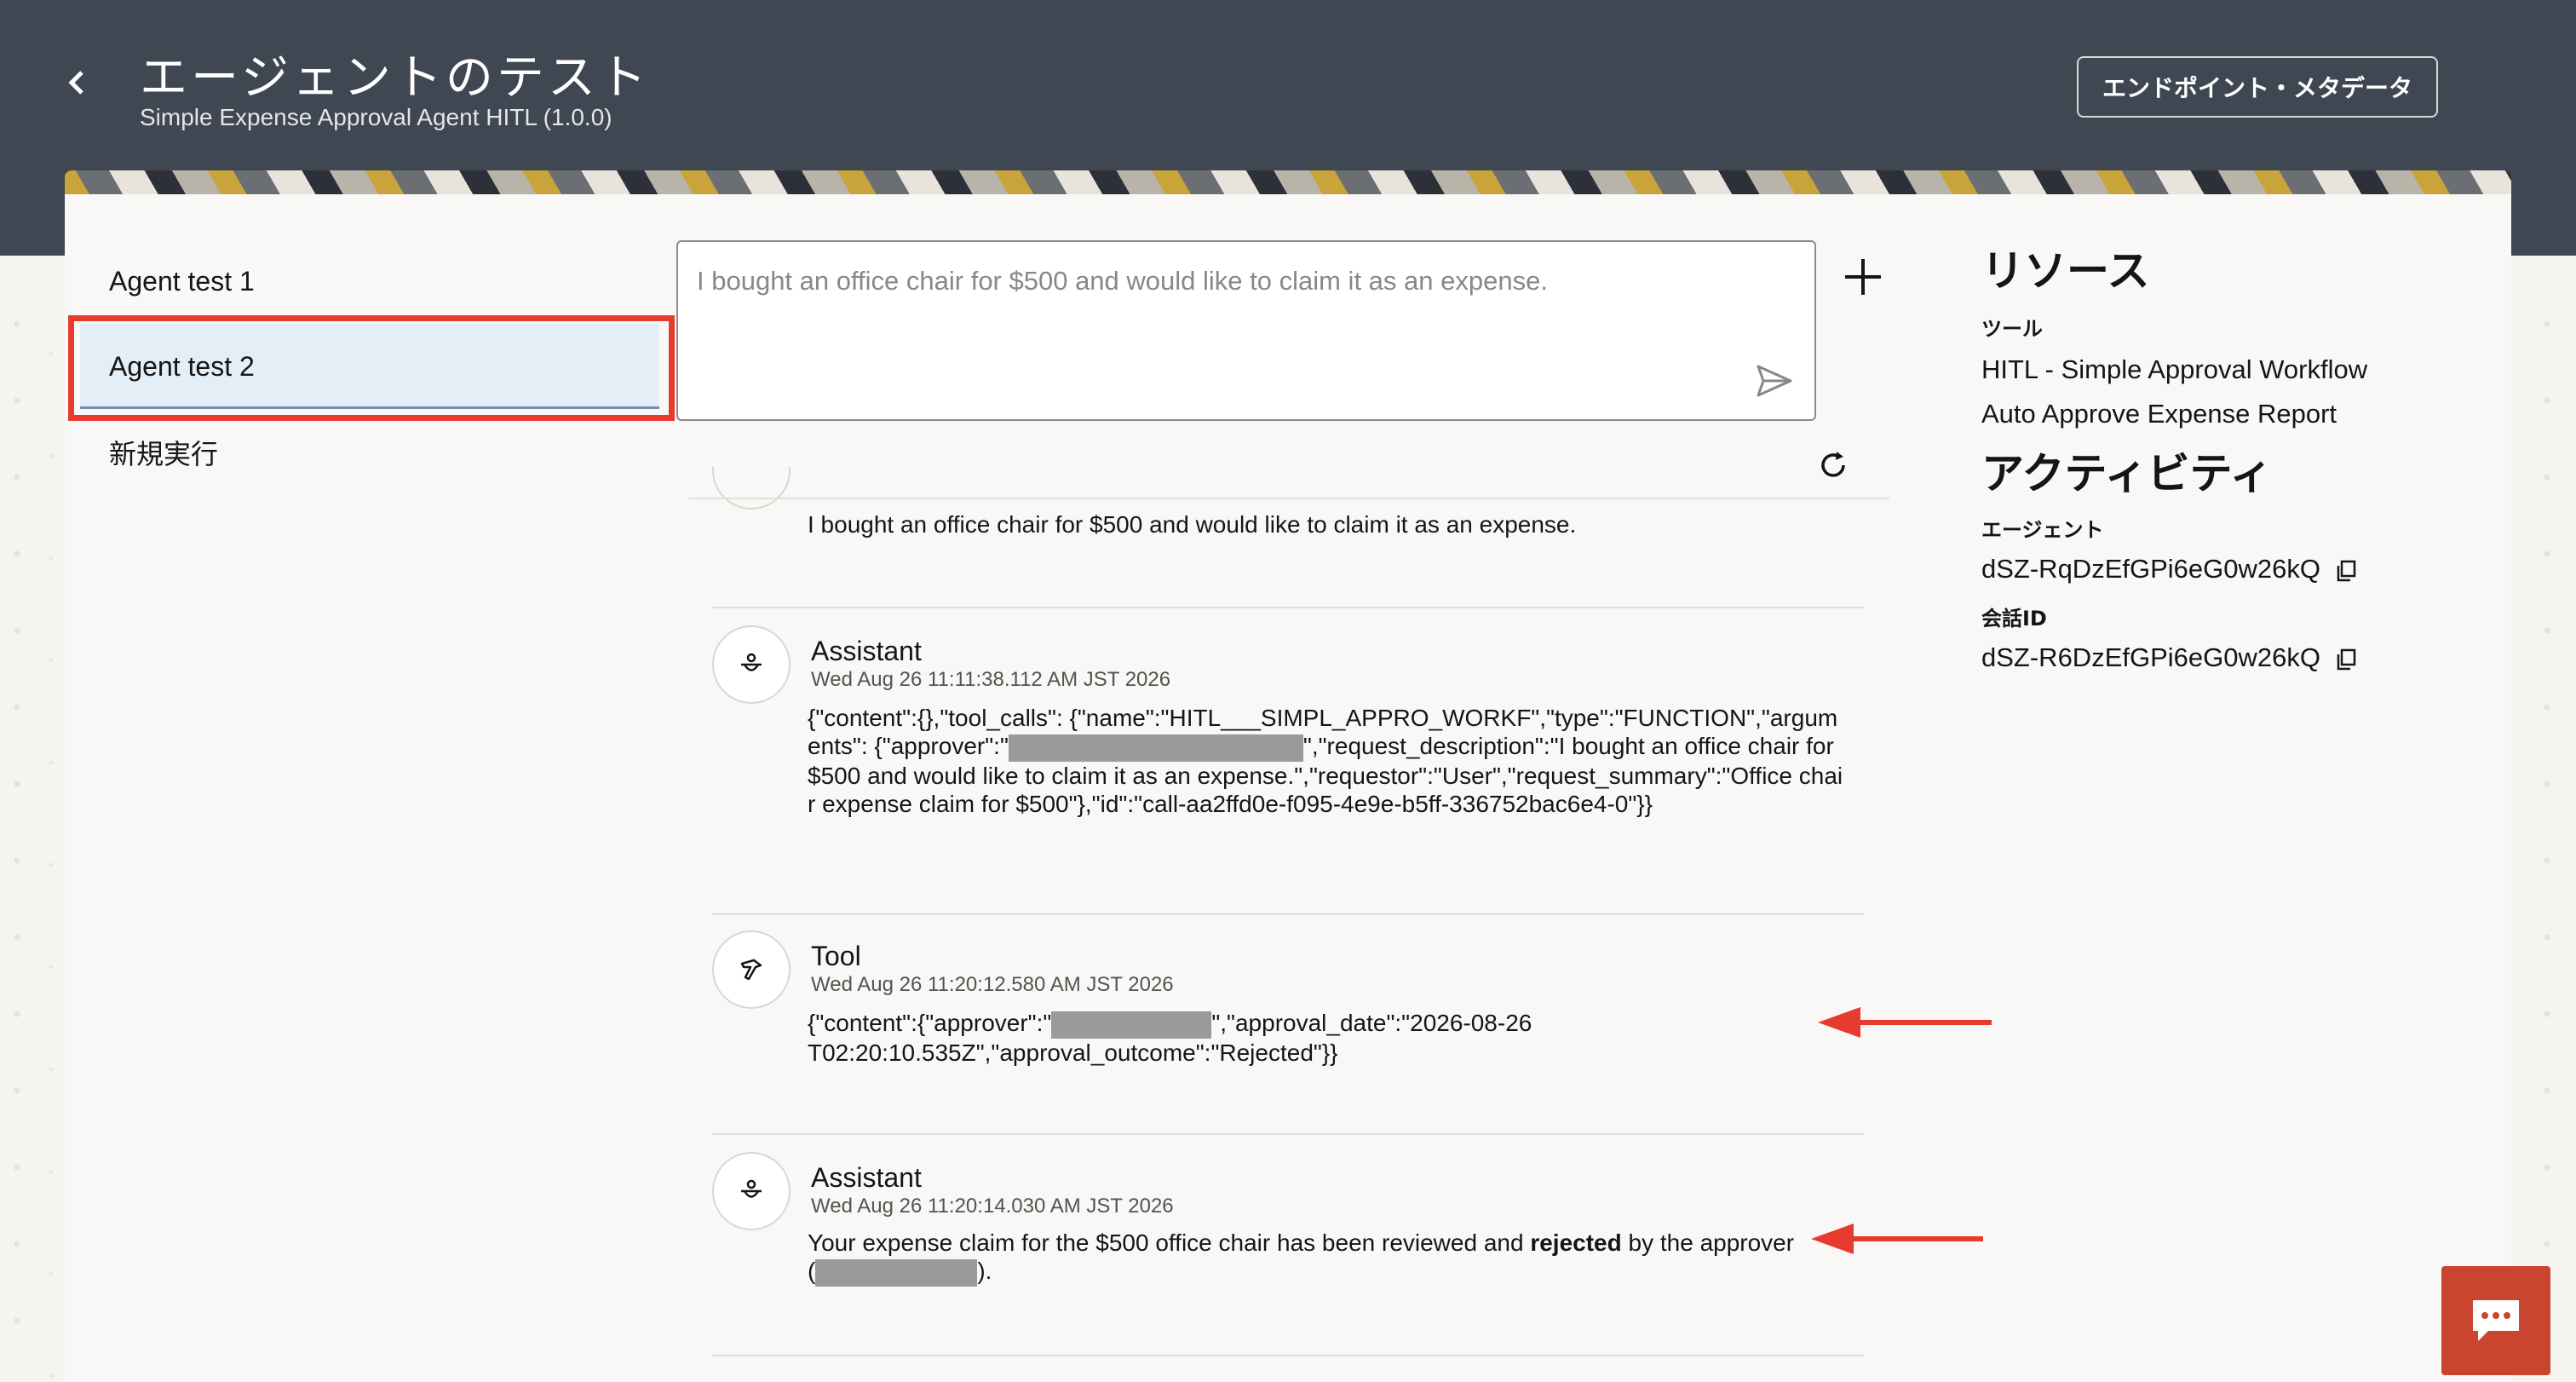  Describe the element at coordinates (2151, 657) in the screenshot. I see `conversation-id-value: dSZ-R6DzEfGPi6eG0w26kQ` at that location.